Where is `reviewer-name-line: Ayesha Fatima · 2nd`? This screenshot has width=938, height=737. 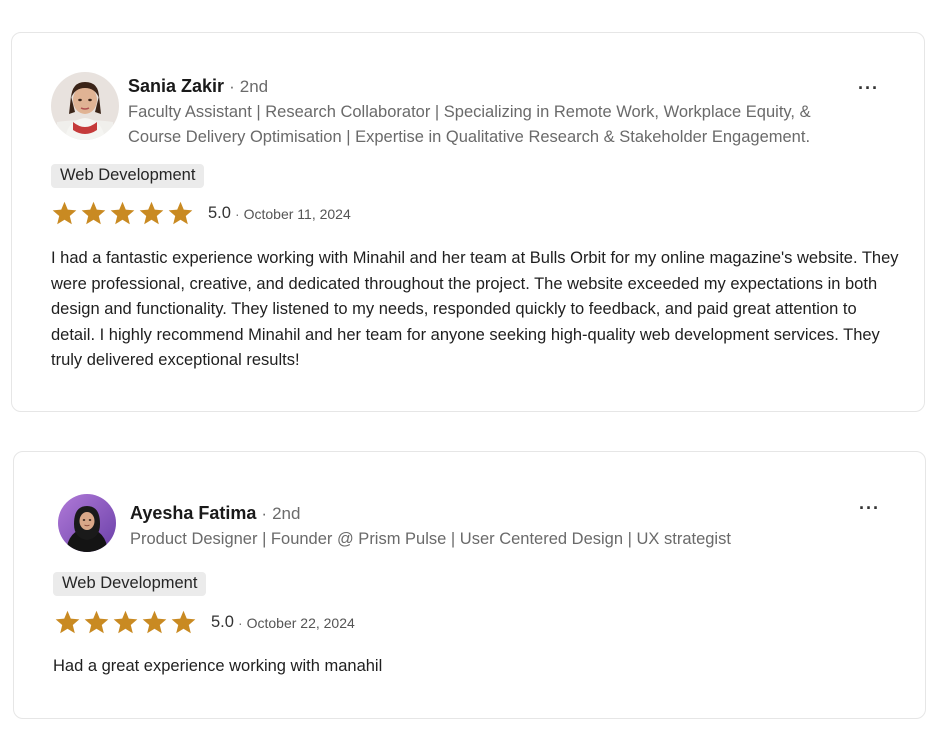 reviewer-name-line: Ayesha Fatima · 2nd is located at coordinates (215, 513).